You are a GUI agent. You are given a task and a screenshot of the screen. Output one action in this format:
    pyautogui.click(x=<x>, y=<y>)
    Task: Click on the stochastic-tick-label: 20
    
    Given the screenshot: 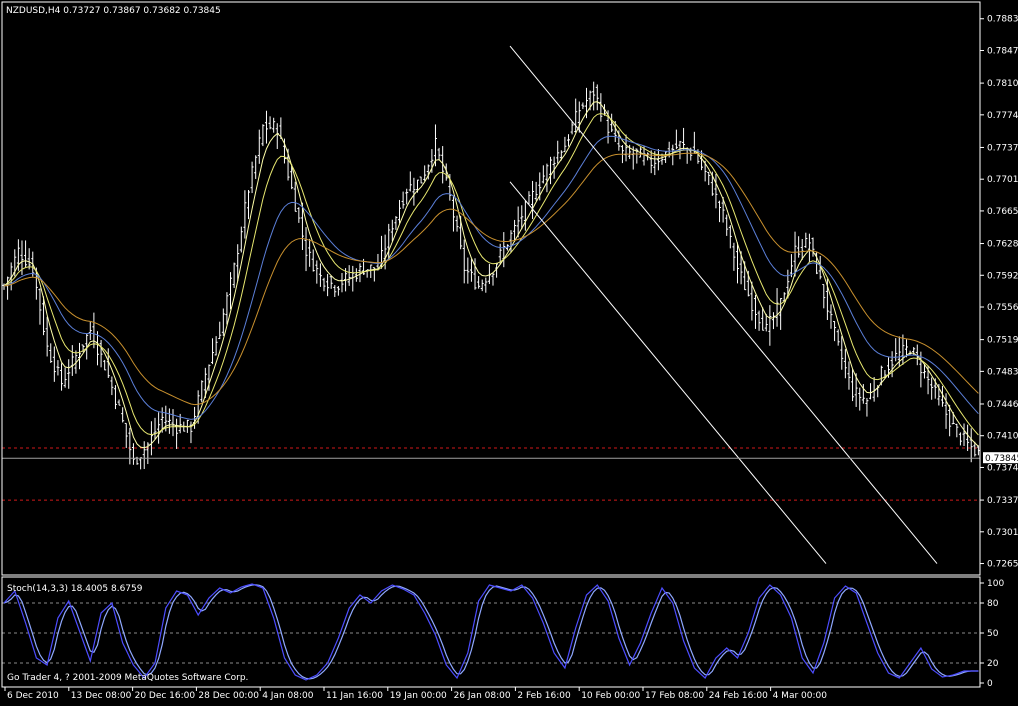 What is the action you would take?
    pyautogui.click(x=993, y=664)
    